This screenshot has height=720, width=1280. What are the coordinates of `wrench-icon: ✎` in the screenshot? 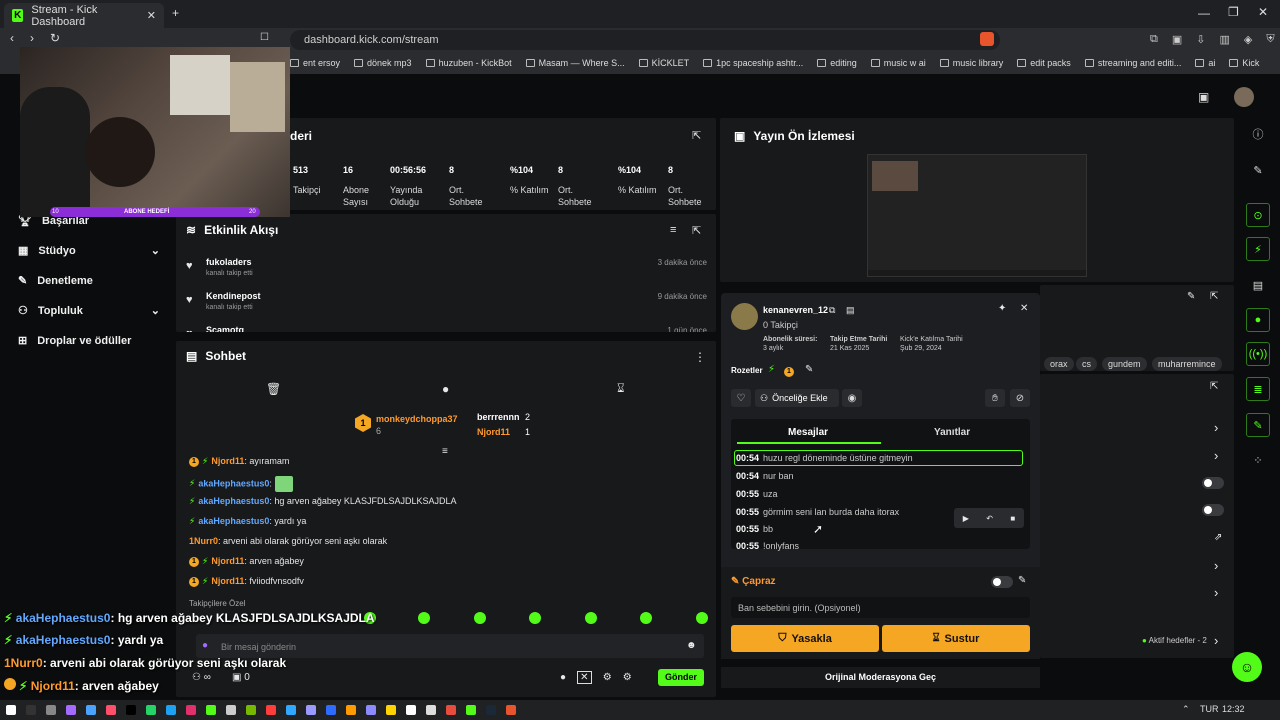 It's located at (1258, 425).